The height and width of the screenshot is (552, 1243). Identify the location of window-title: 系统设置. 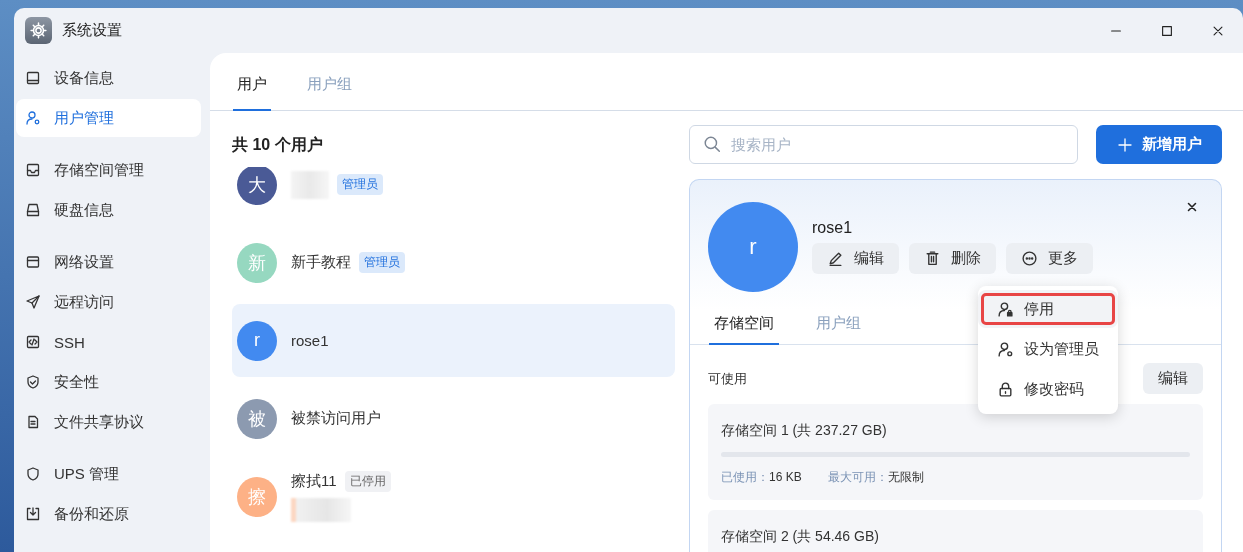
(92, 30).